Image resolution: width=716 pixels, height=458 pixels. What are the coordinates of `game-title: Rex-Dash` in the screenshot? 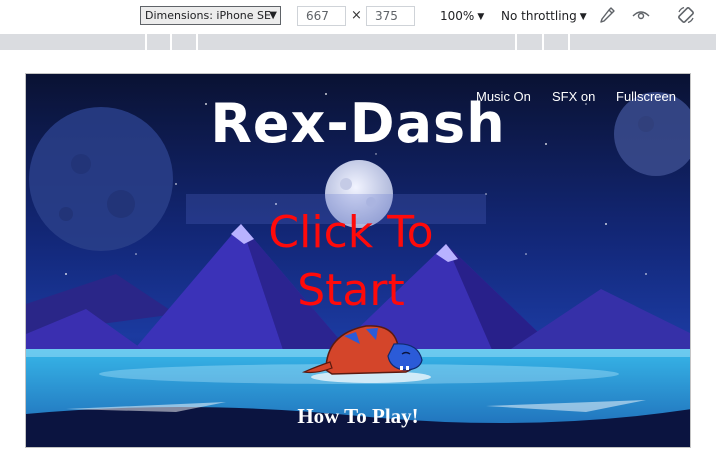 It's located at (358, 123).